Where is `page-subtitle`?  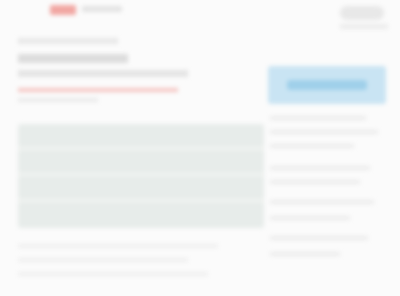
page-subtitle is located at coordinates (103, 73).